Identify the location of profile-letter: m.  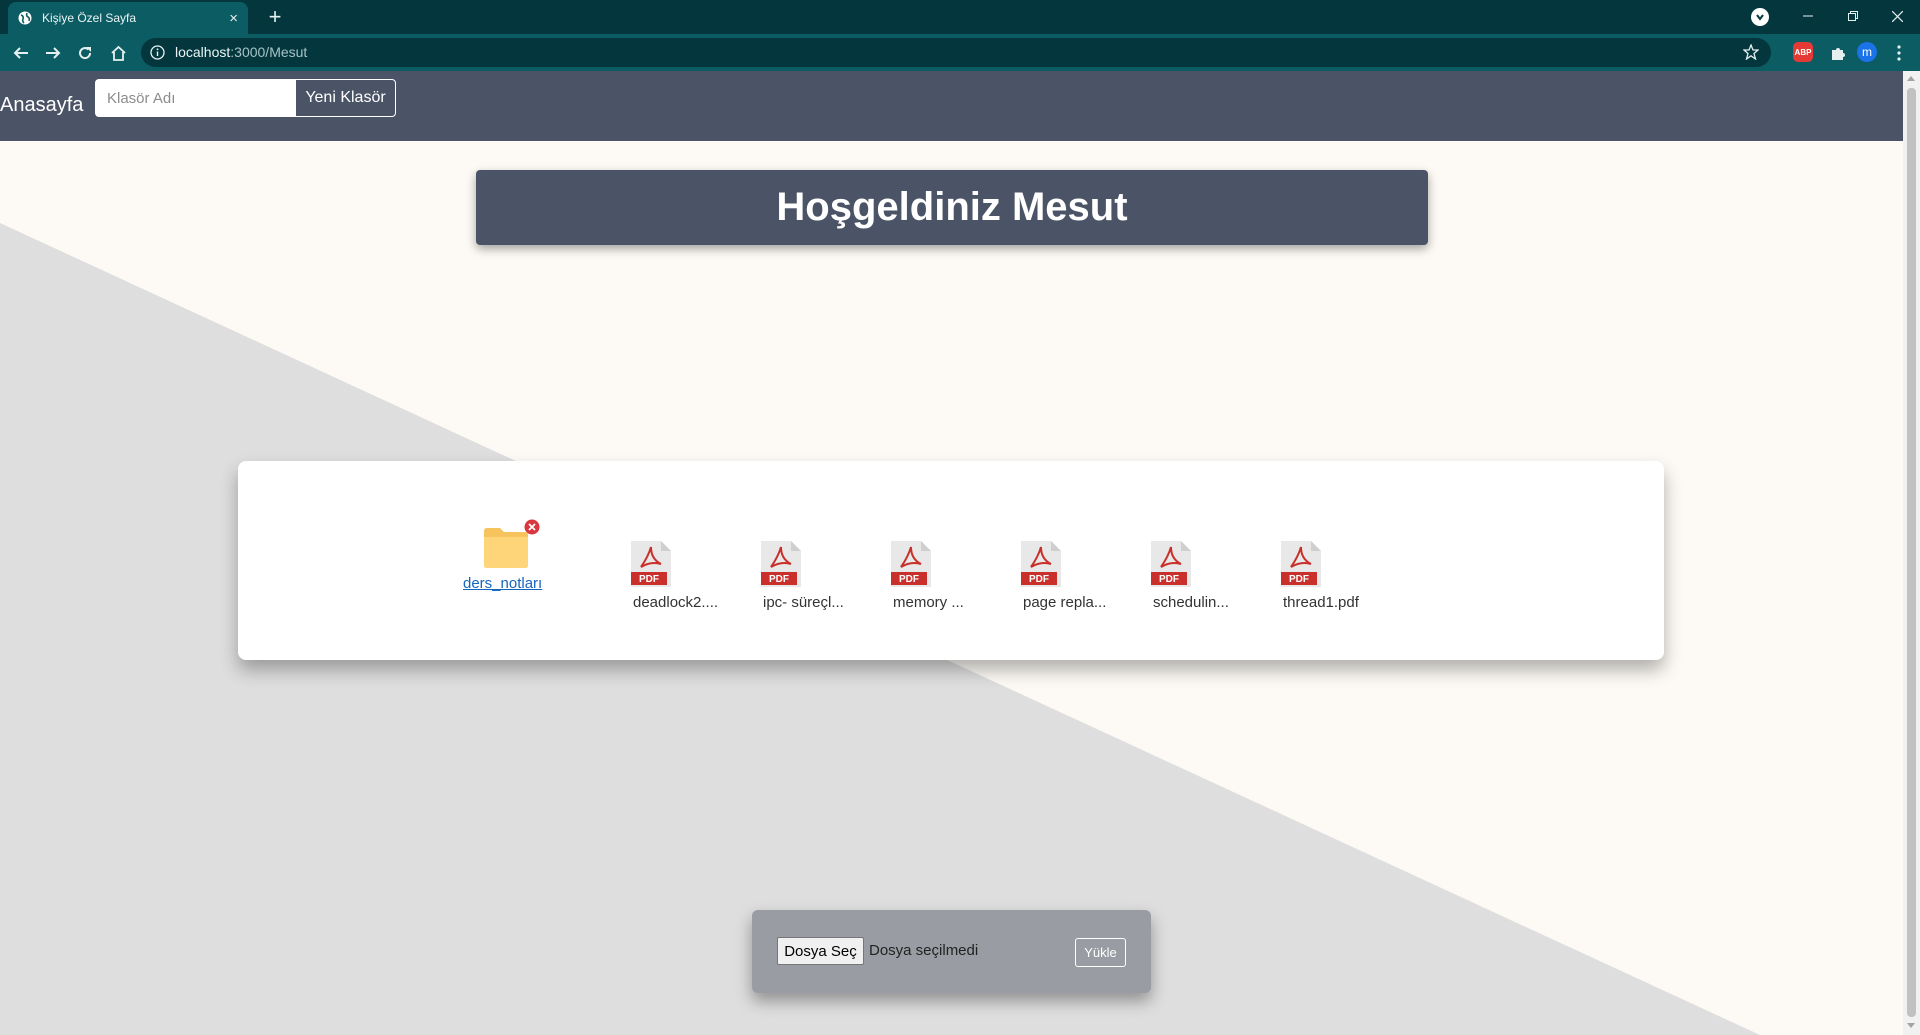
(1867, 52).